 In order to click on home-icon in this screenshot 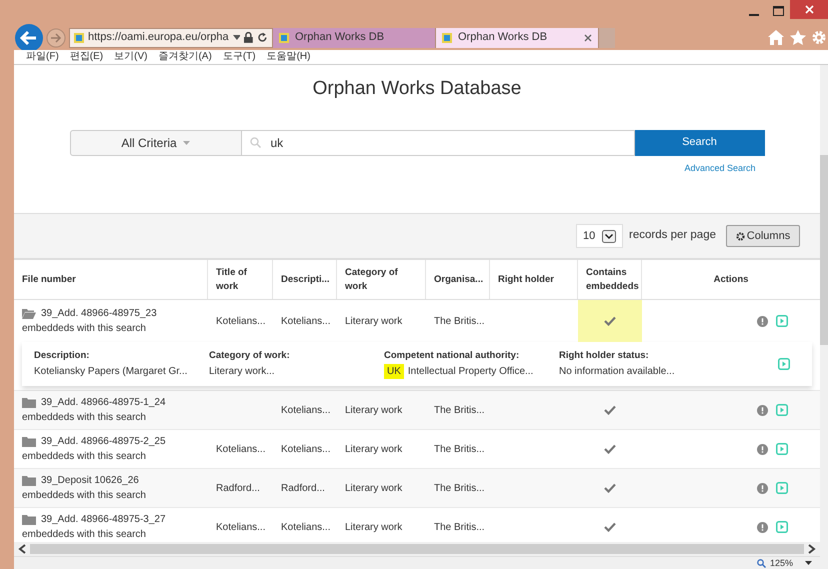, I will do `click(776, 37)`.